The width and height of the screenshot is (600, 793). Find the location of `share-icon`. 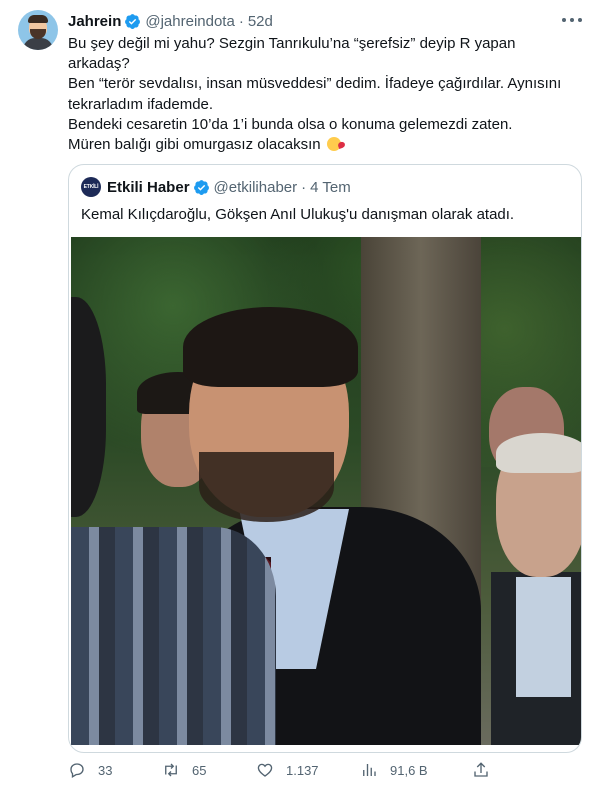

share-icon is located at coordinates (481, 769).